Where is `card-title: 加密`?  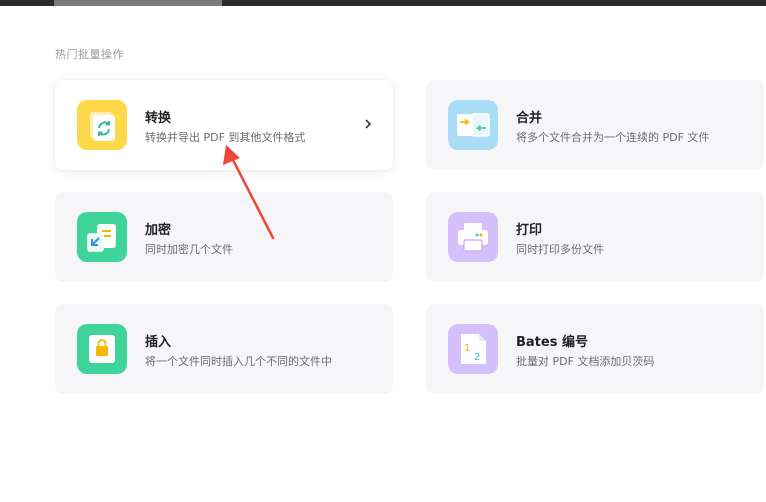 card-title: 加密 is located at coordinates (158, 230).